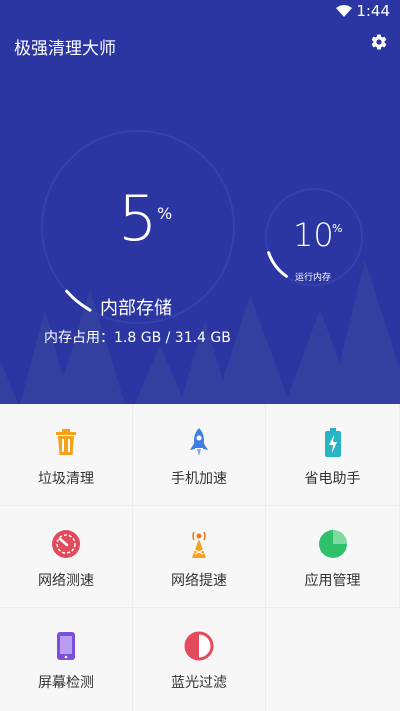 The image size is (400, 711). What do you see at coordinates (78, 300) in the screenshot?
I see `storage-progress-arc` at bounding box center [78, 300].